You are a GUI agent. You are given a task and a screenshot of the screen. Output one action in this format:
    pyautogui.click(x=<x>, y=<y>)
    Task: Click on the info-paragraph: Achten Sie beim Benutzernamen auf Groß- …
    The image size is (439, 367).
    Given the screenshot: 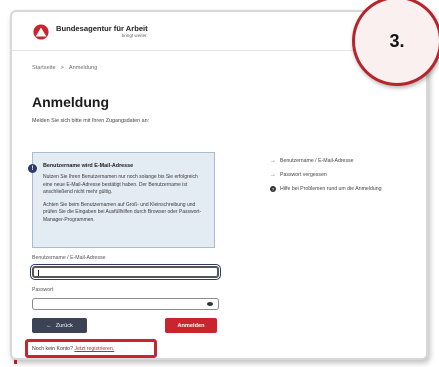 What is the action you would take?
    pyautogui.click(x=122, y=212)
    